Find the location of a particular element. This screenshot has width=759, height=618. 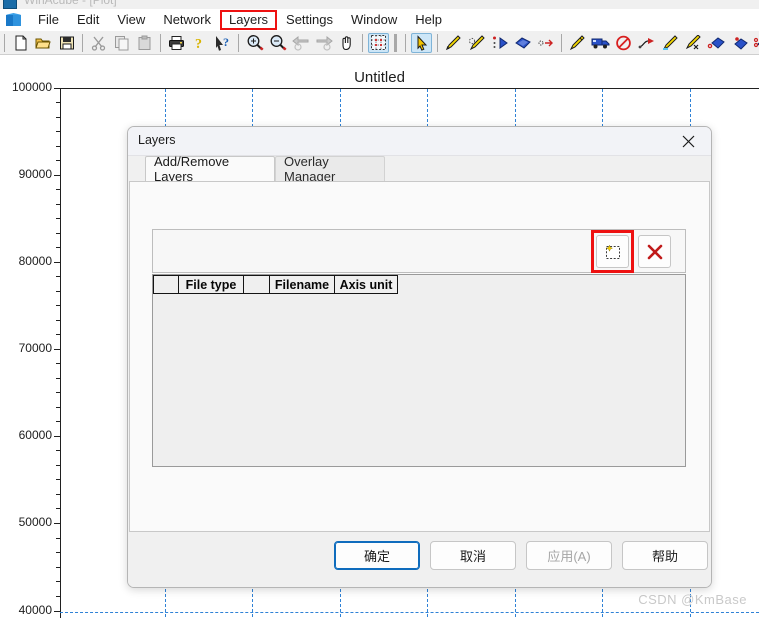

table-col-axis-unit: Axis unit is located at coordinates (366, 284).